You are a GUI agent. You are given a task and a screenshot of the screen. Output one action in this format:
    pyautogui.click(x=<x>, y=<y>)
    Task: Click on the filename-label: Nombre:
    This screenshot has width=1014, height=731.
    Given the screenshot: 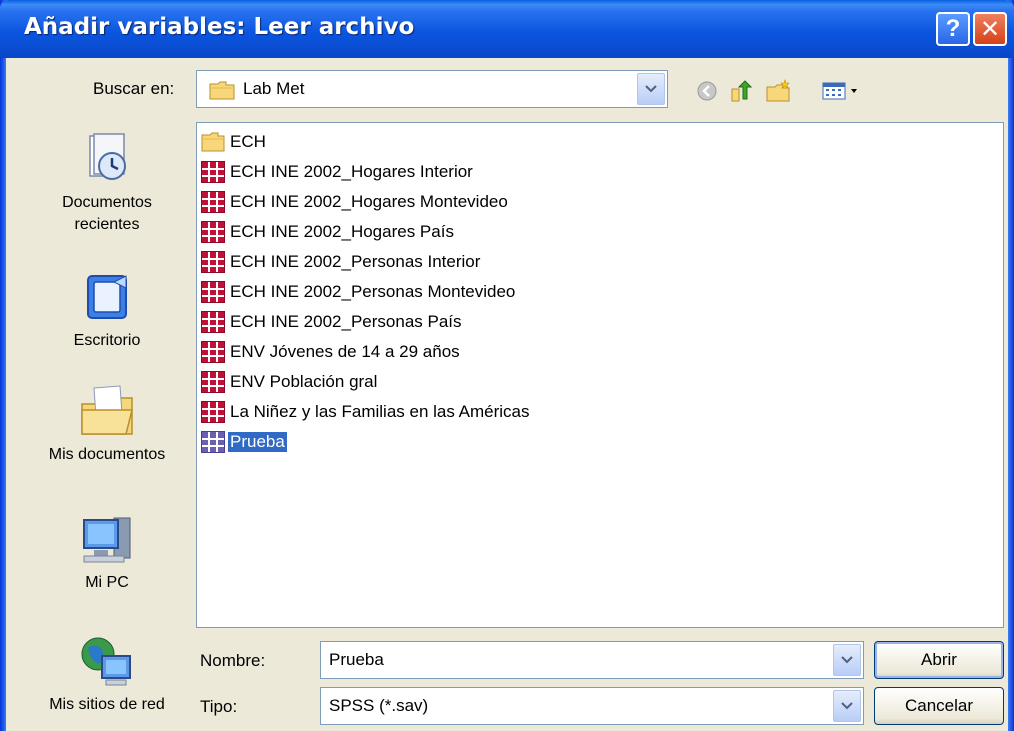 What is the action you would take?
    pyautogui.click(x=233, y=660)
    